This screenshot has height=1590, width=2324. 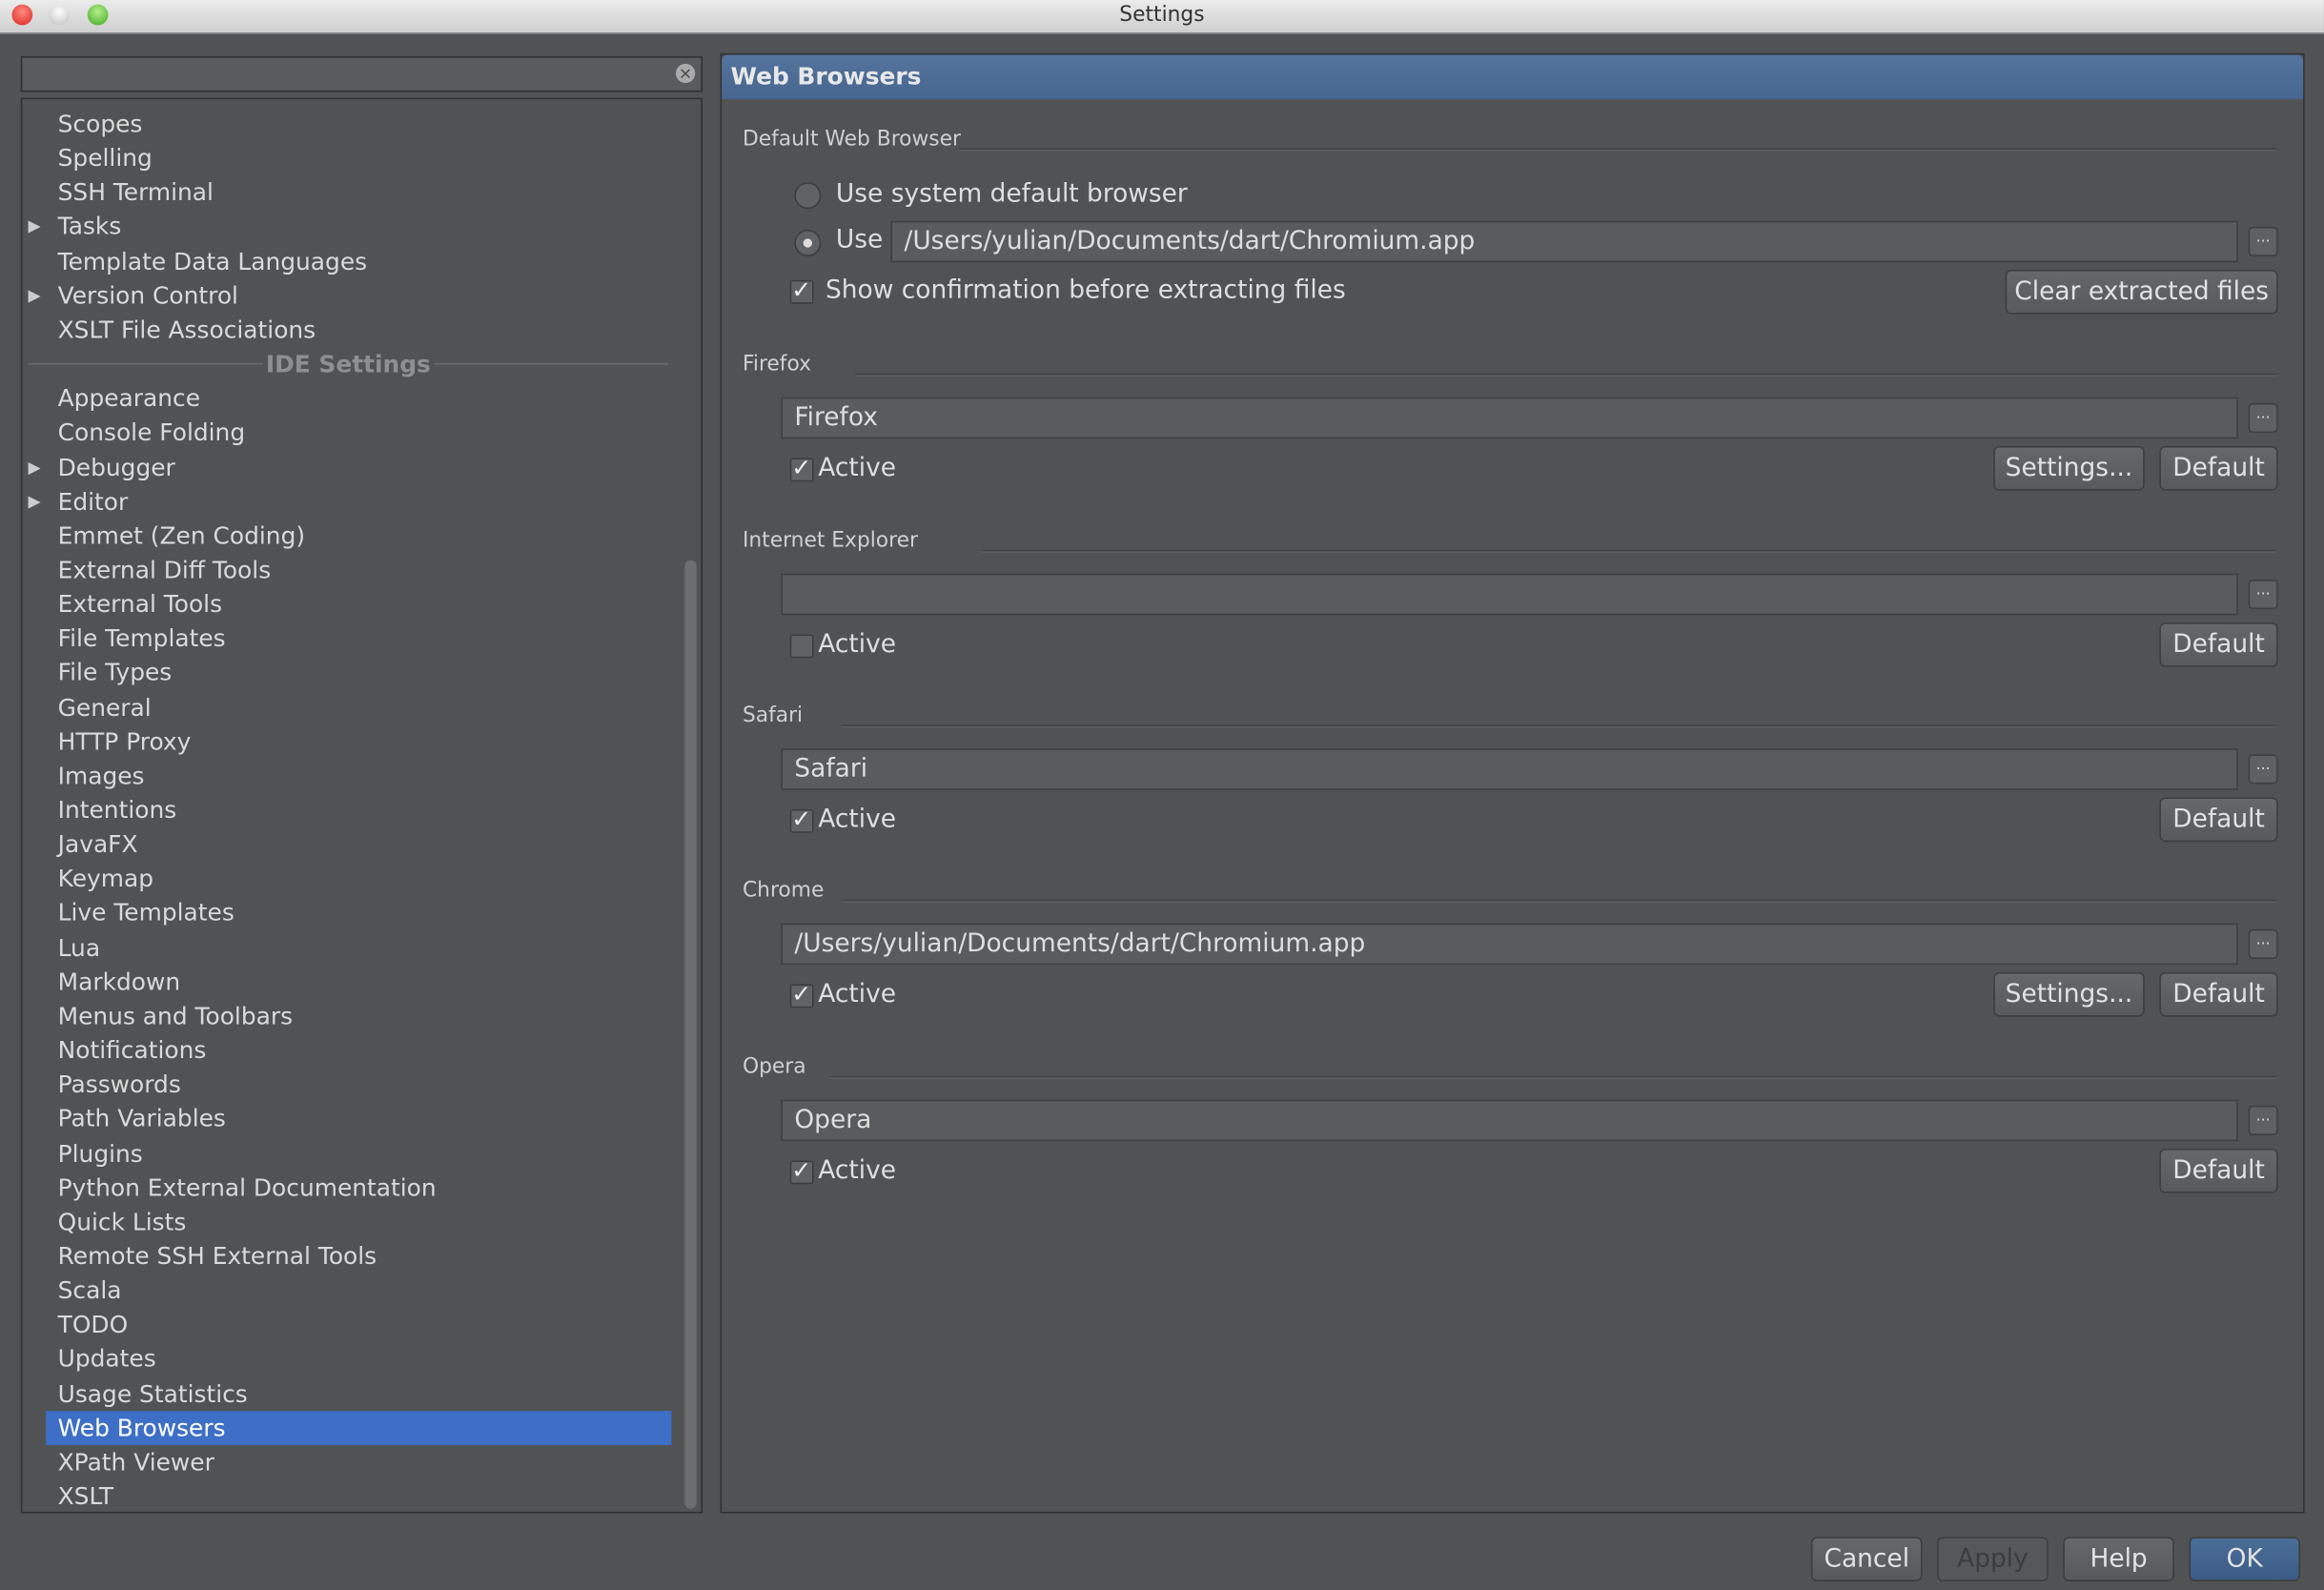 What do you see at coordinates (685, 73) in the screenshot?
I see `clear-search-icon: ×` at bounding box center [685, 73].